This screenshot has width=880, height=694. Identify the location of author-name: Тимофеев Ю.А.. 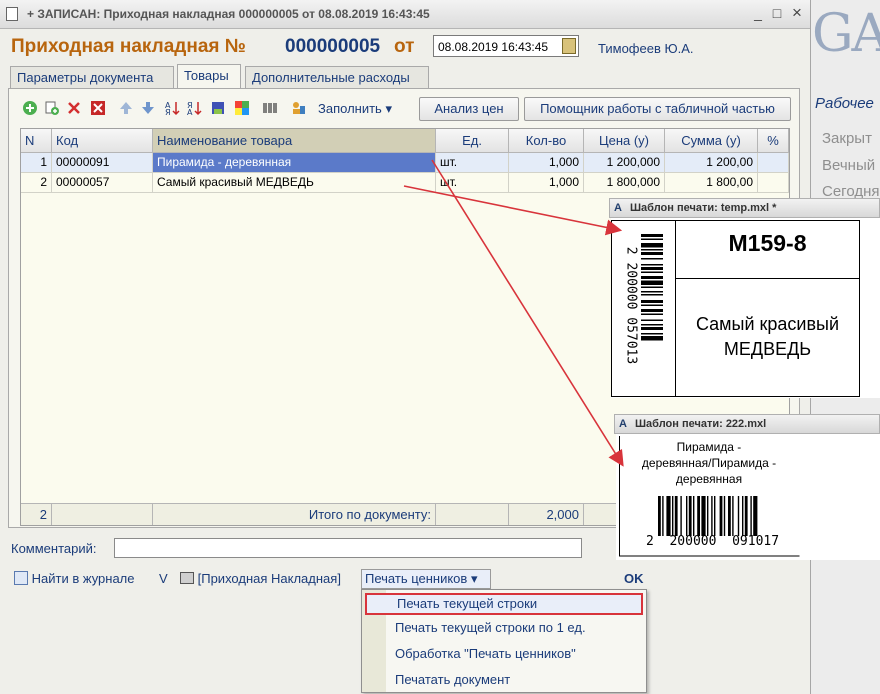
(646, 48).